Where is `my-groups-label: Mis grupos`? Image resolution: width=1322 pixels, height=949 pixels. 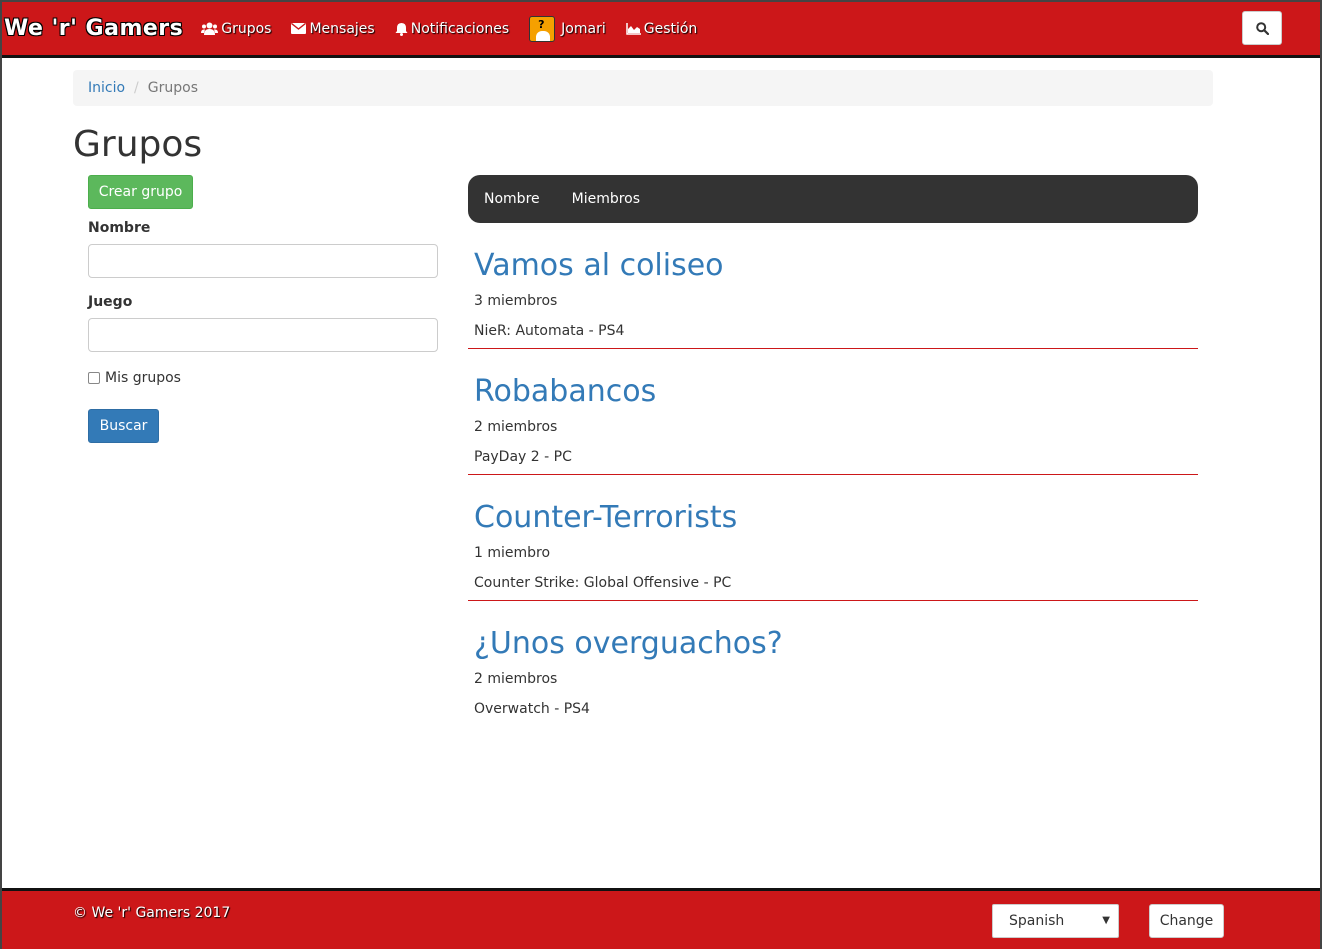
my-groups-label: Mis grupos is located at coordinates (143, 378).